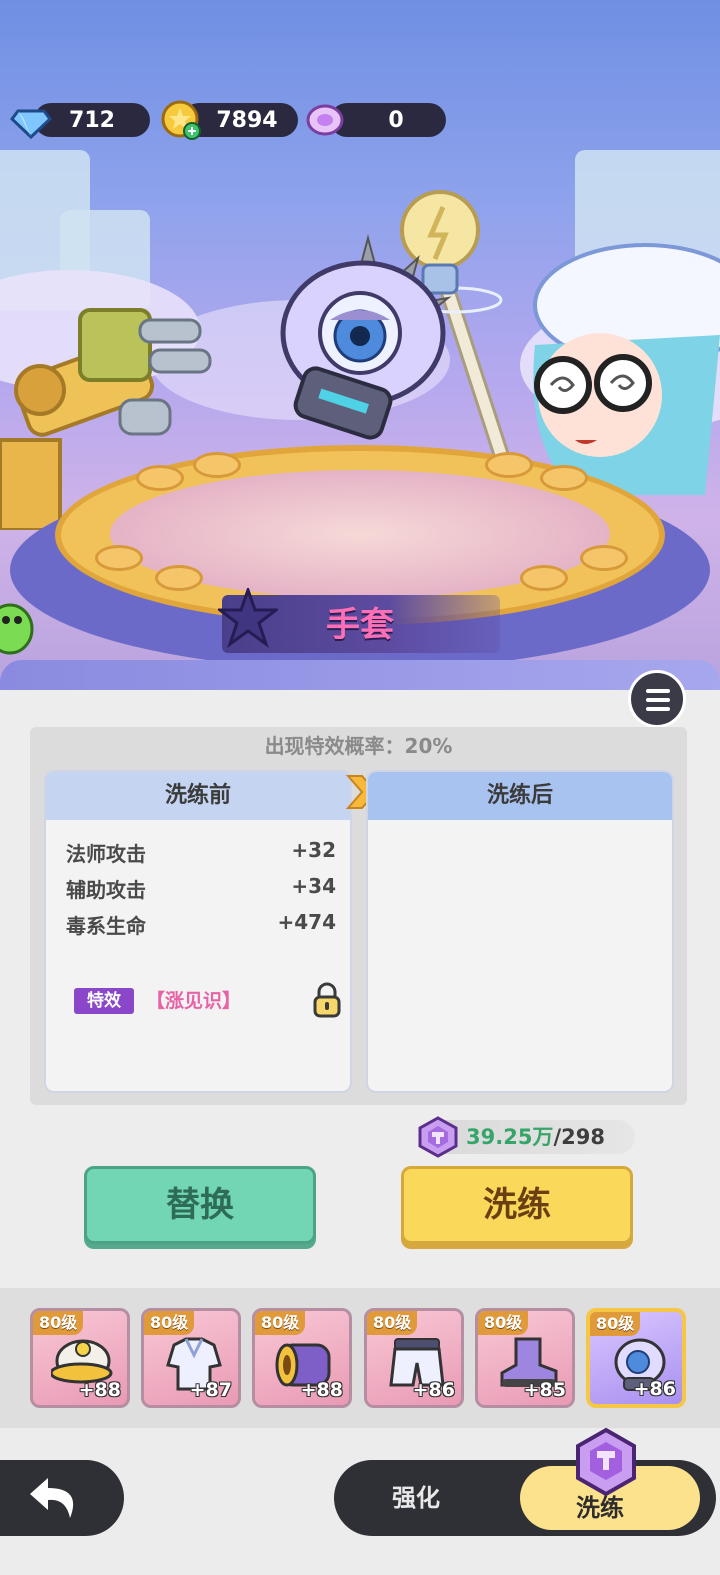 This screenshot has width=720, height=1575. I want to click on effect-chance-label: 出现特效概率：20%, so click(358, 746).